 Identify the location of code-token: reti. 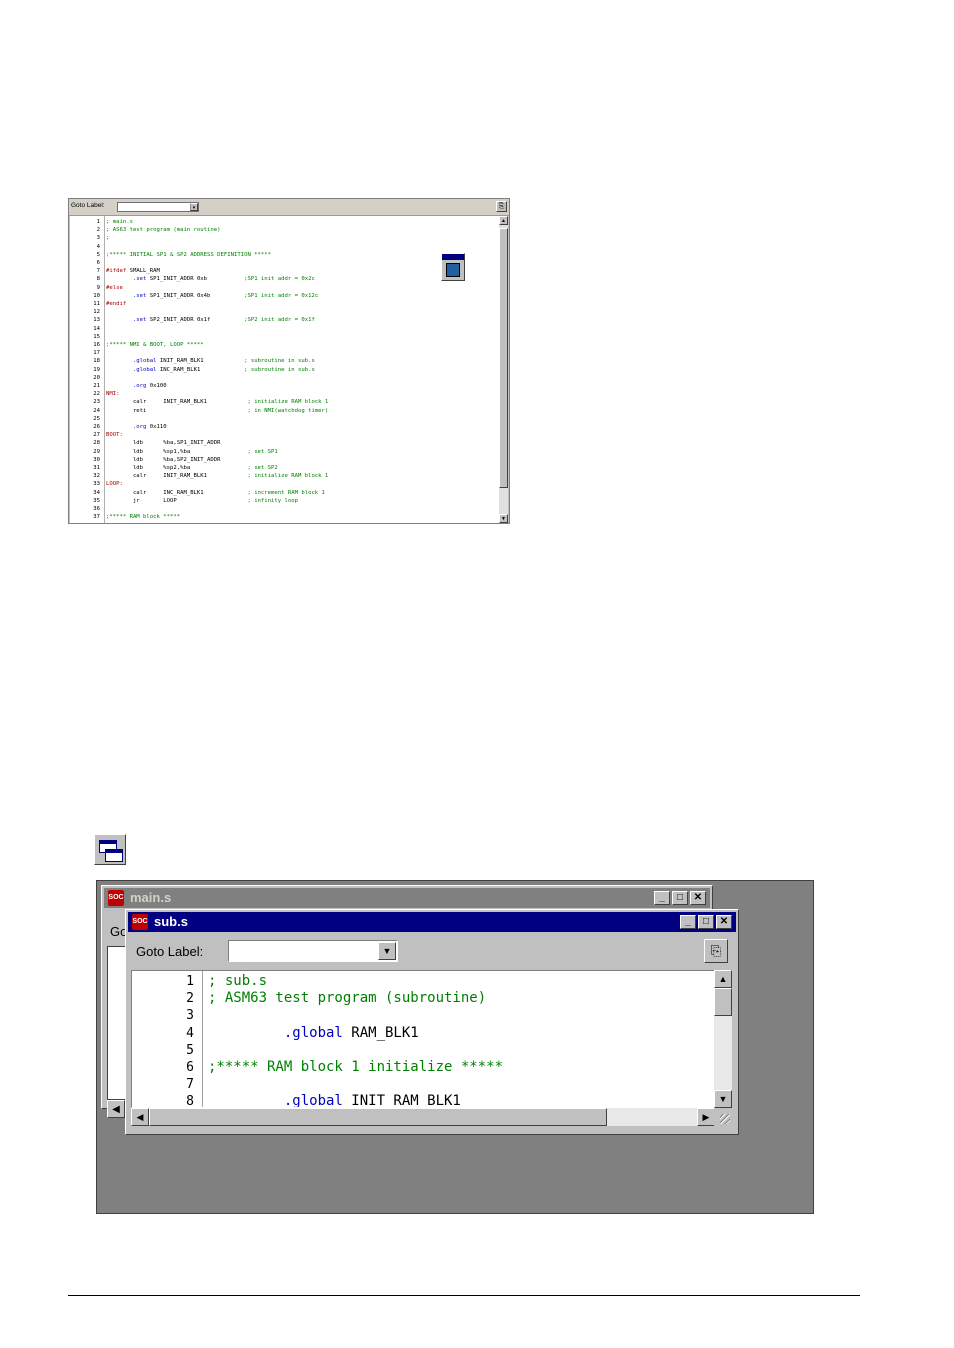
(177, 410).